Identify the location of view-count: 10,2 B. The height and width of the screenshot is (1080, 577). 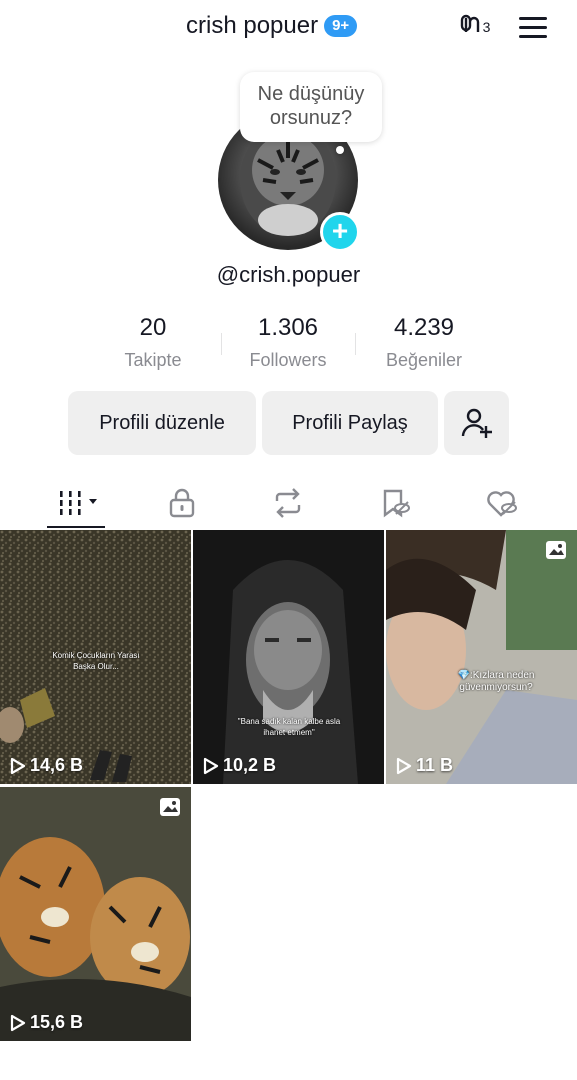
(239, 765).